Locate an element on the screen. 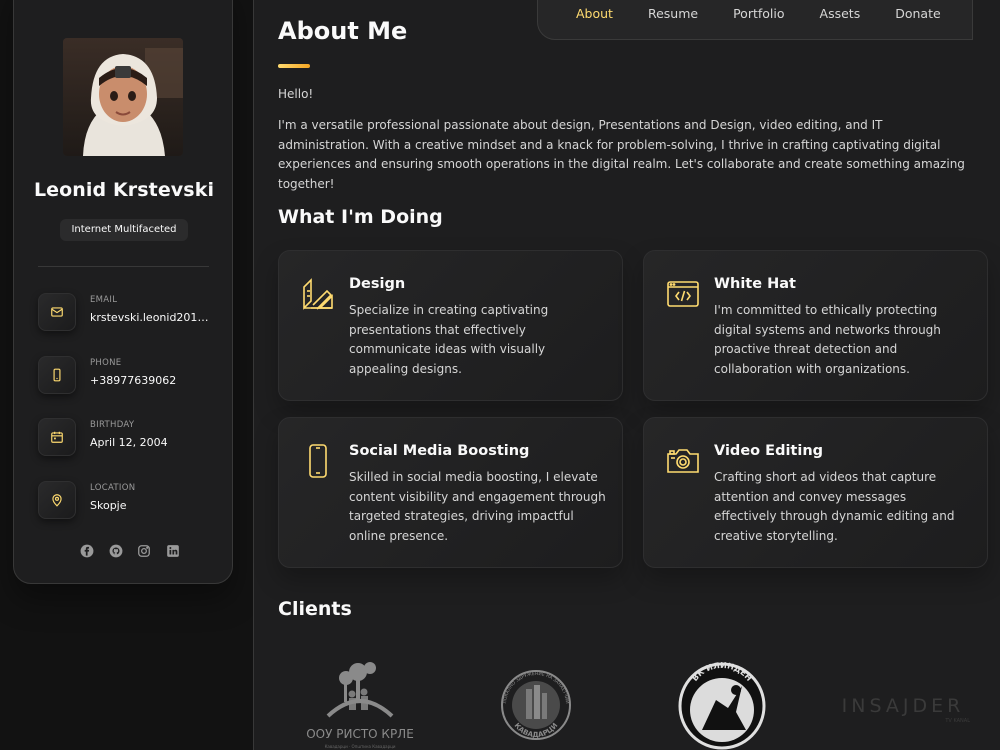 The height and width of the screenshot is (750, 1000). instagram-icon is located at coordinates (144, 551).